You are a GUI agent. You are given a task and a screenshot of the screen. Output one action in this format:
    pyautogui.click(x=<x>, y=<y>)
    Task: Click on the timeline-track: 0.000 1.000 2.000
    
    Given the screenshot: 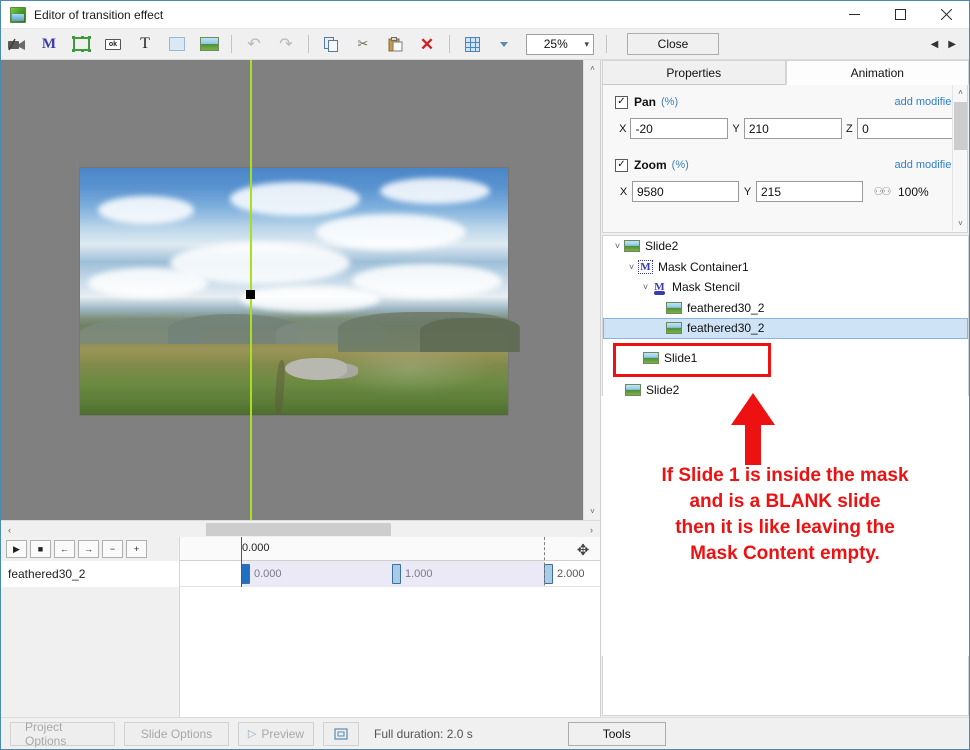 What is the action you would take?
    pyautogui.click(x=390, y=574)
    